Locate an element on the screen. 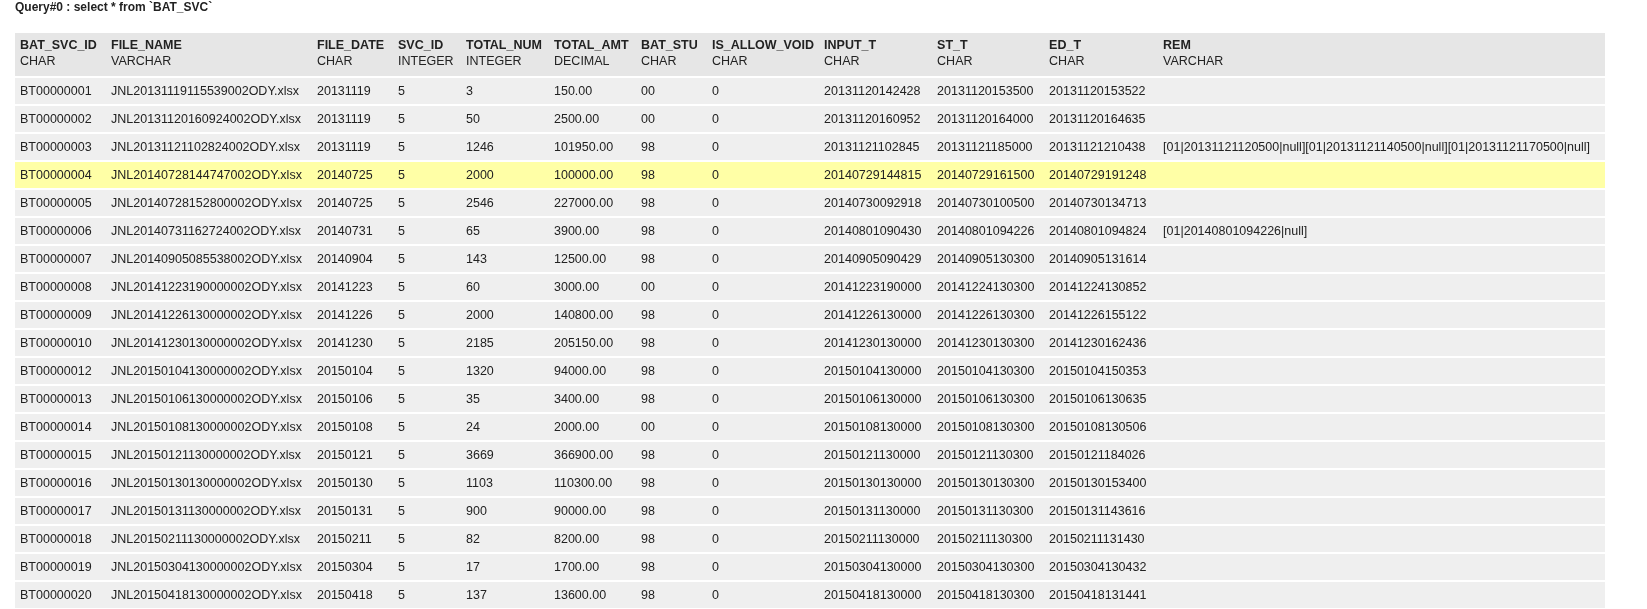  table-cell: 35 is located at coordinates (473, 399).